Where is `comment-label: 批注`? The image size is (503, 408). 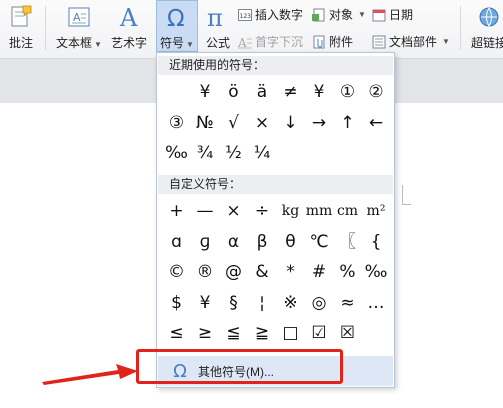 comment-label: 批注 is located at coordinates (20, 43).